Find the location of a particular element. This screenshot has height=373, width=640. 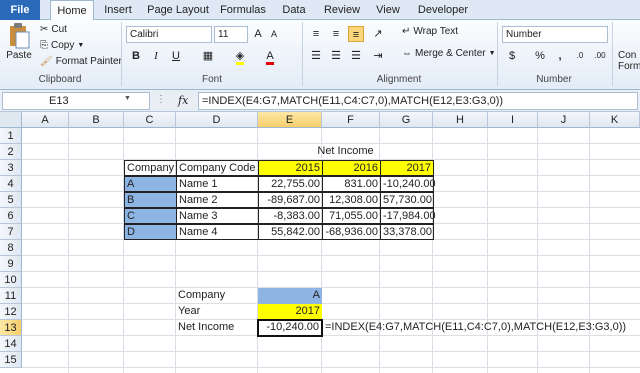

table-cell-code: Name 4 is located at coordinates (217, 232).